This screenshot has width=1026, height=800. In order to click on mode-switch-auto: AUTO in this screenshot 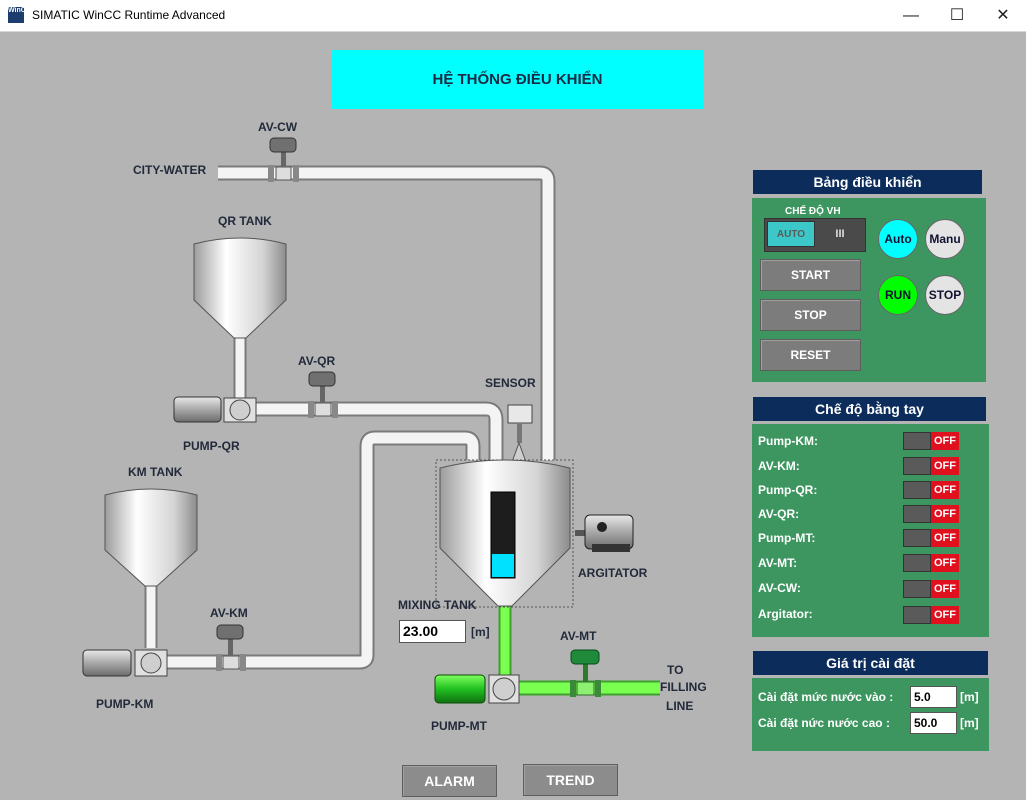, I will do `click(791, 234)`.